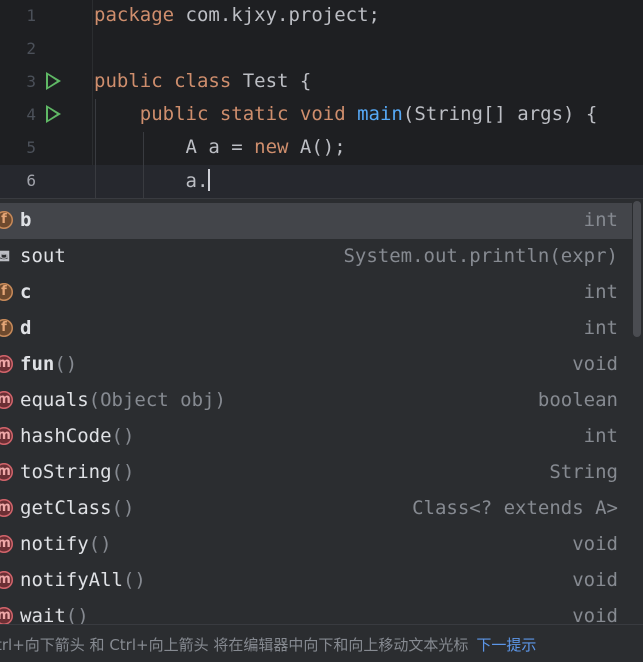 Image resolution: width=643 pixels, height=662 pixels. What do you see at coordinates (31, 180) in the screenshot?
I see `line-number: 6` at bounding box center [31, 180].